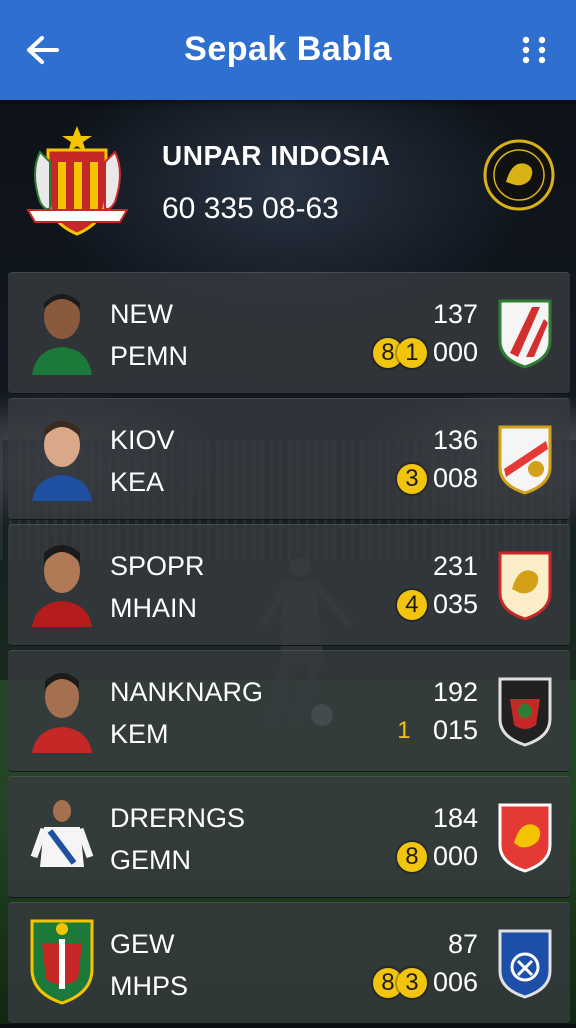 This screenshot has height=1028, width=576. I want to click on player-score: 1 015, so click(433, 730).